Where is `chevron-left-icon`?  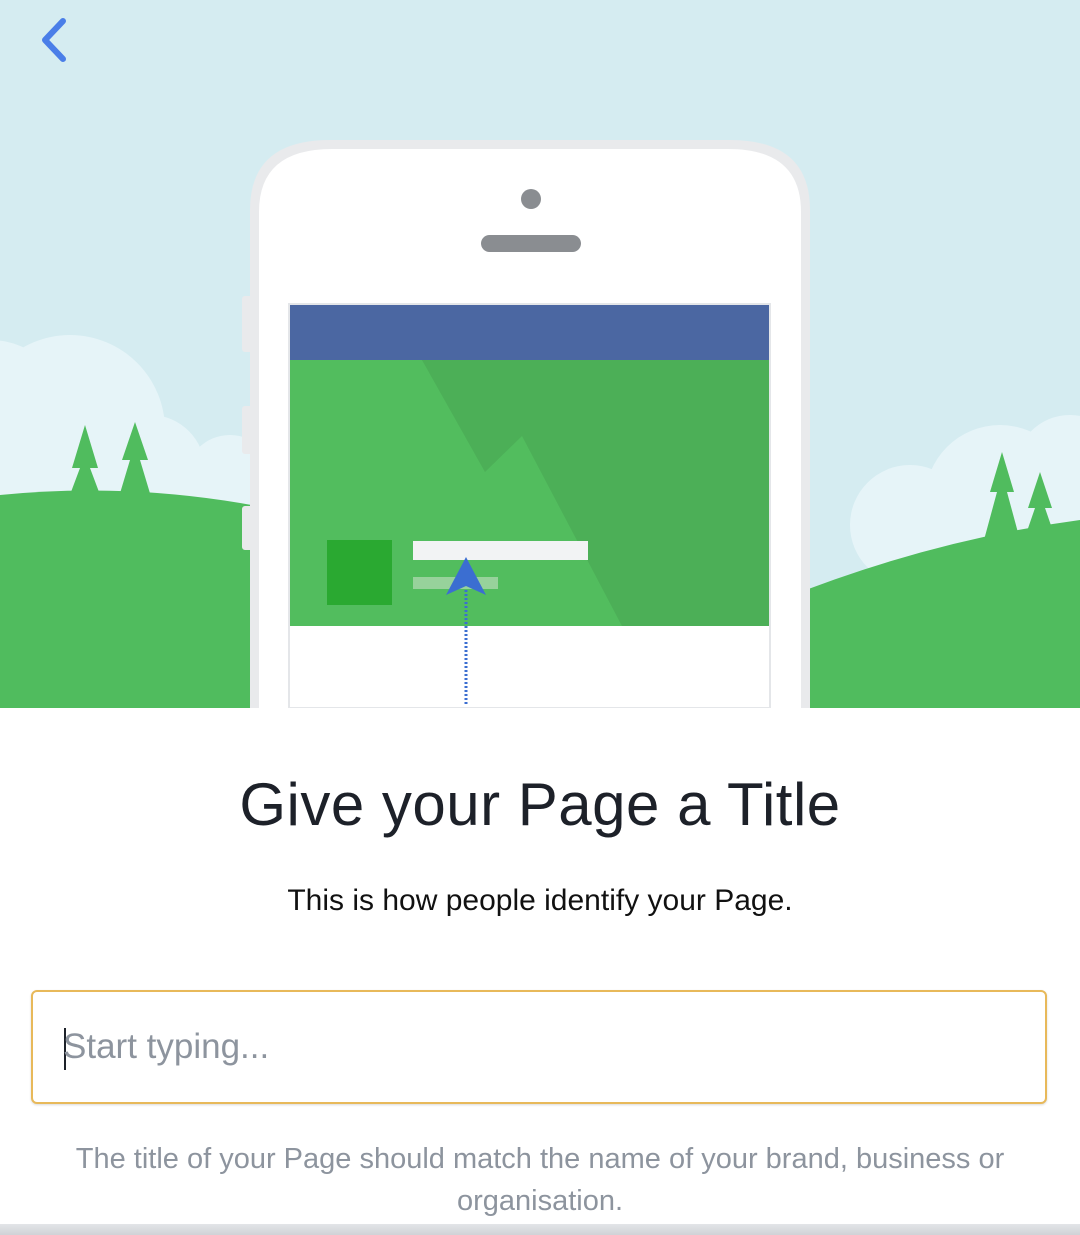 chevron-left-icon is located at coordinates (54, 40).